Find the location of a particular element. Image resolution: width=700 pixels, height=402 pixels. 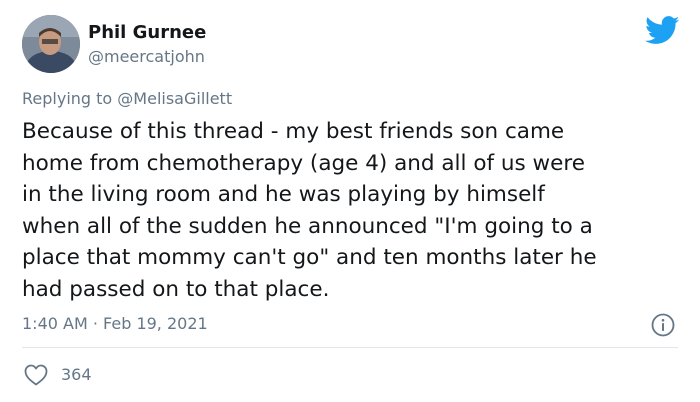

author-handle: @meercatjohn is located at coordinates (146, 56).